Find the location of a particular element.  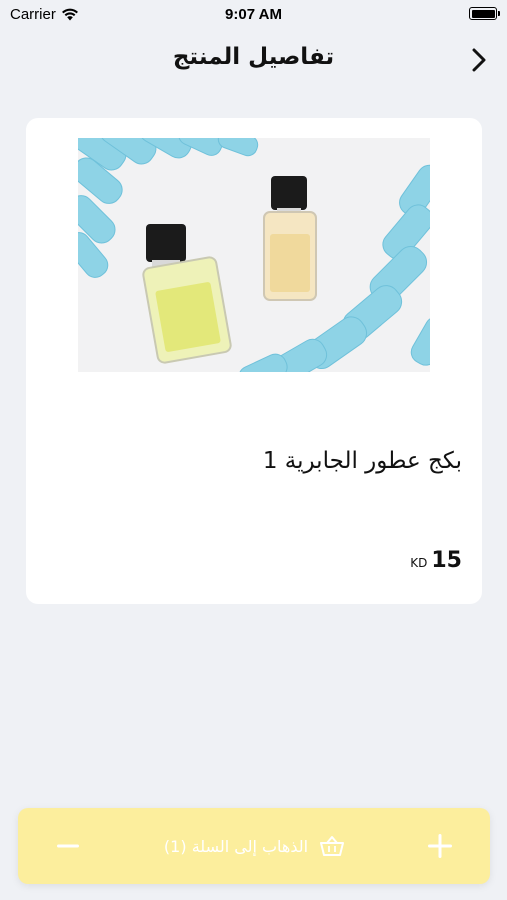

chevron-right-icon is located at coordinates (479, 60).